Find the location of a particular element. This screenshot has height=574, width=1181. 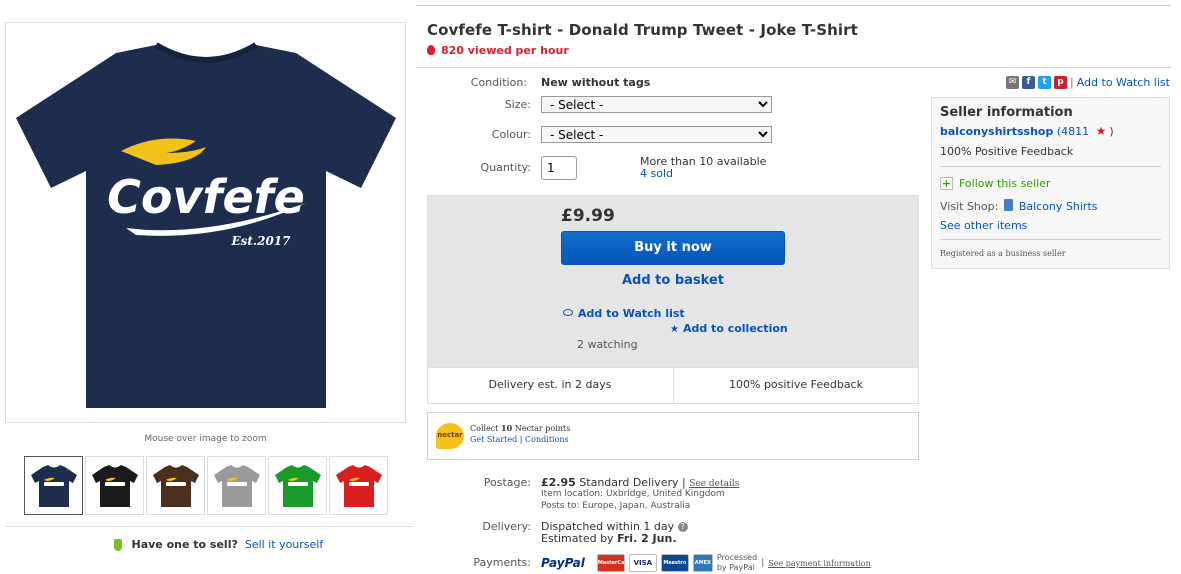

plus-icon: + is located at coordinates (946, 183).